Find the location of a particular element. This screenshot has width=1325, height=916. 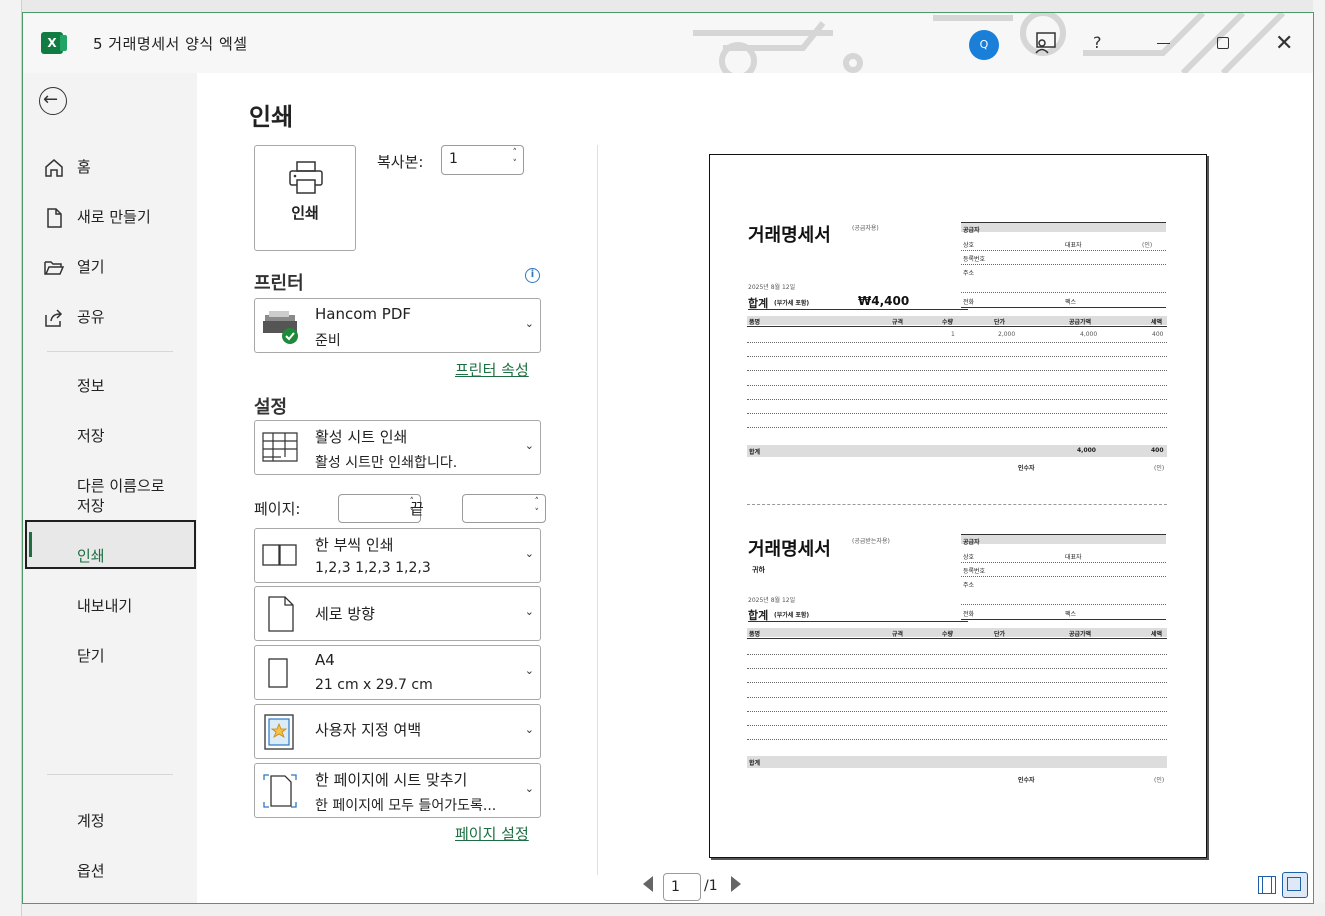

margins-dropdown: 사용자 지정 여백 ⌄ is located at coordinates (397, 731).